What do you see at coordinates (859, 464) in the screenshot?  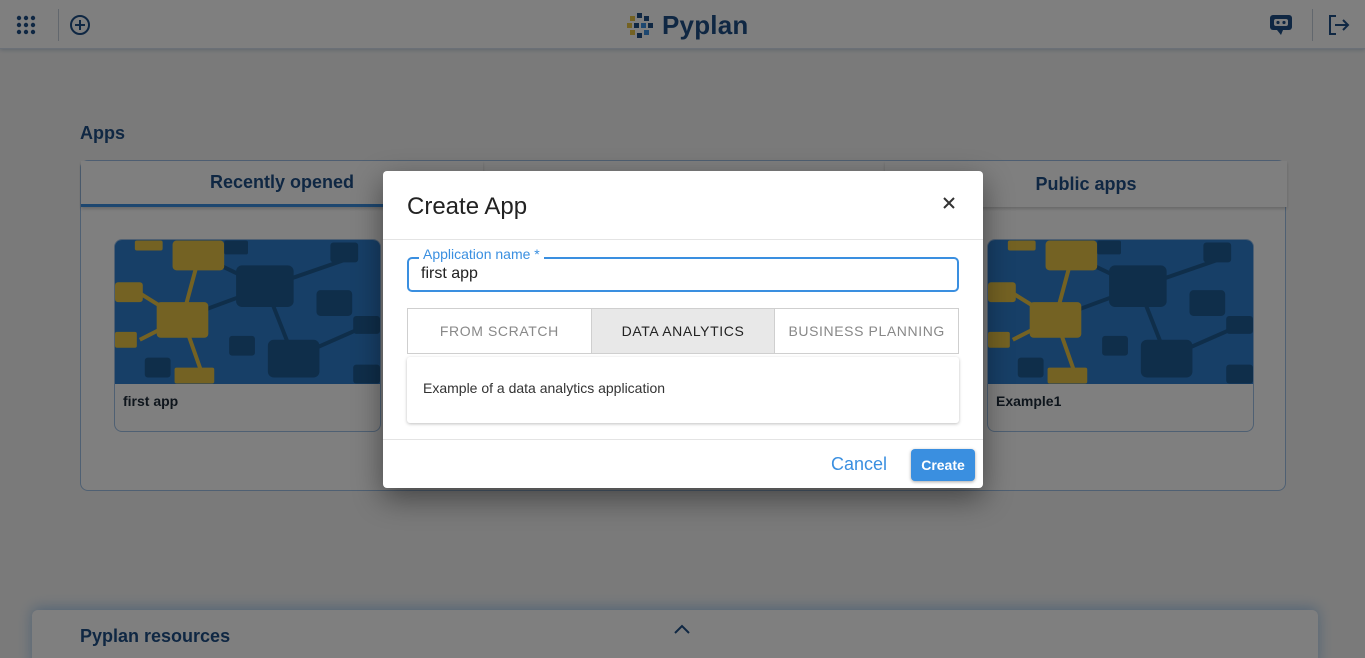 I see `cancel-button: Cancel` at bounding box center [859, 464].